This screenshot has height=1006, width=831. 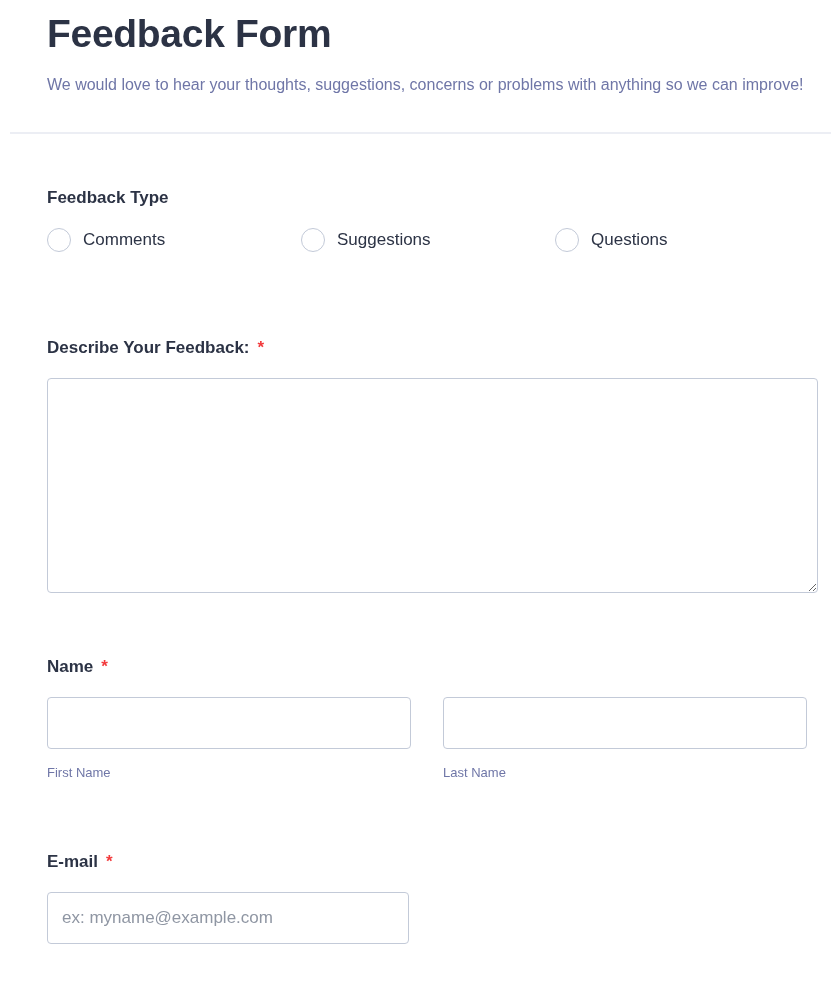 What do you see at coordinates (174, 240) in the screenshot?
I see `radio-option: Comments` at bounding box center [174, 240].